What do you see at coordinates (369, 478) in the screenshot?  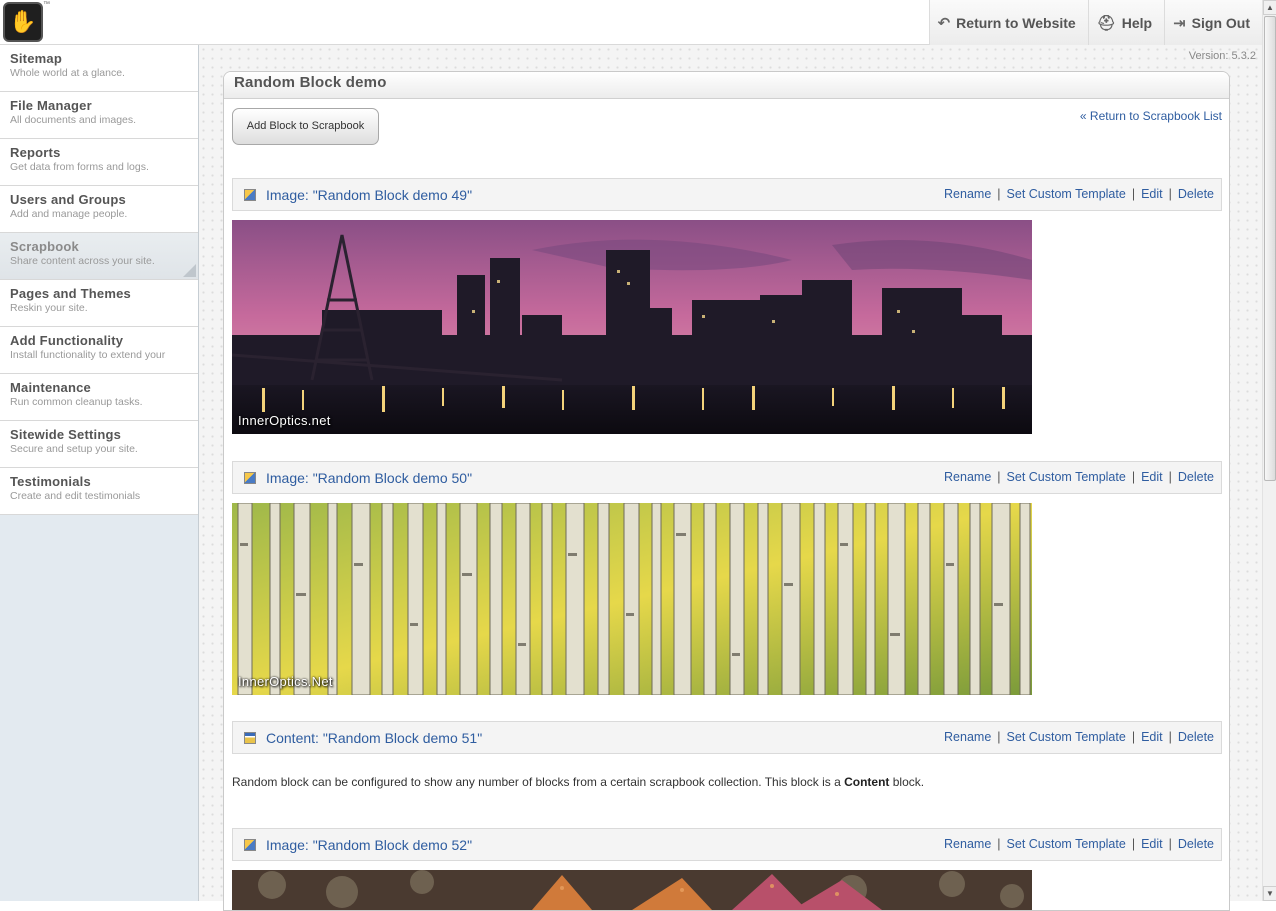 I see `block-title: Image: "Random Block demo 50"` at bounding box center [369, 478].